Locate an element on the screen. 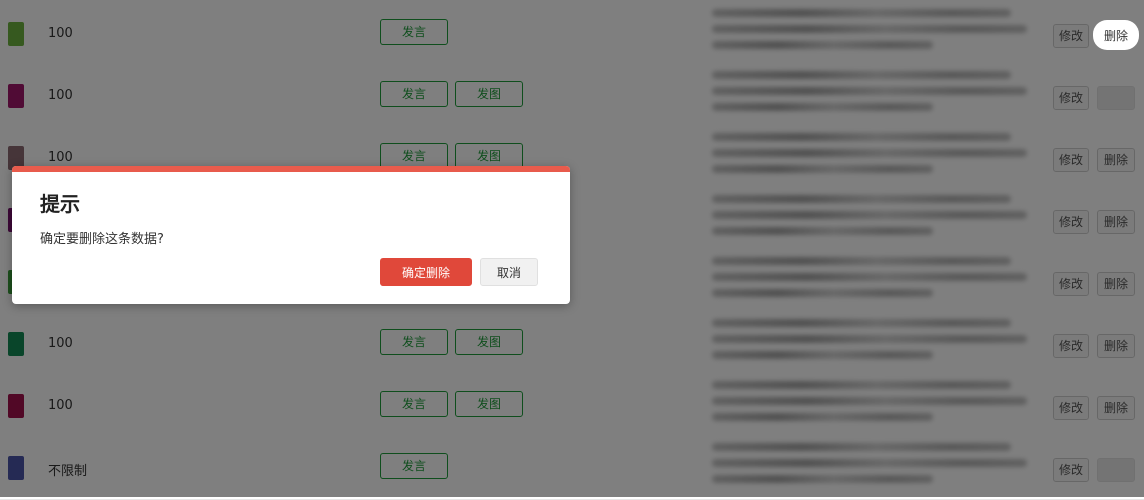 This screenshot has width=1144, height=500. dialog-title: 提示 is located at coordinates (60, 204).